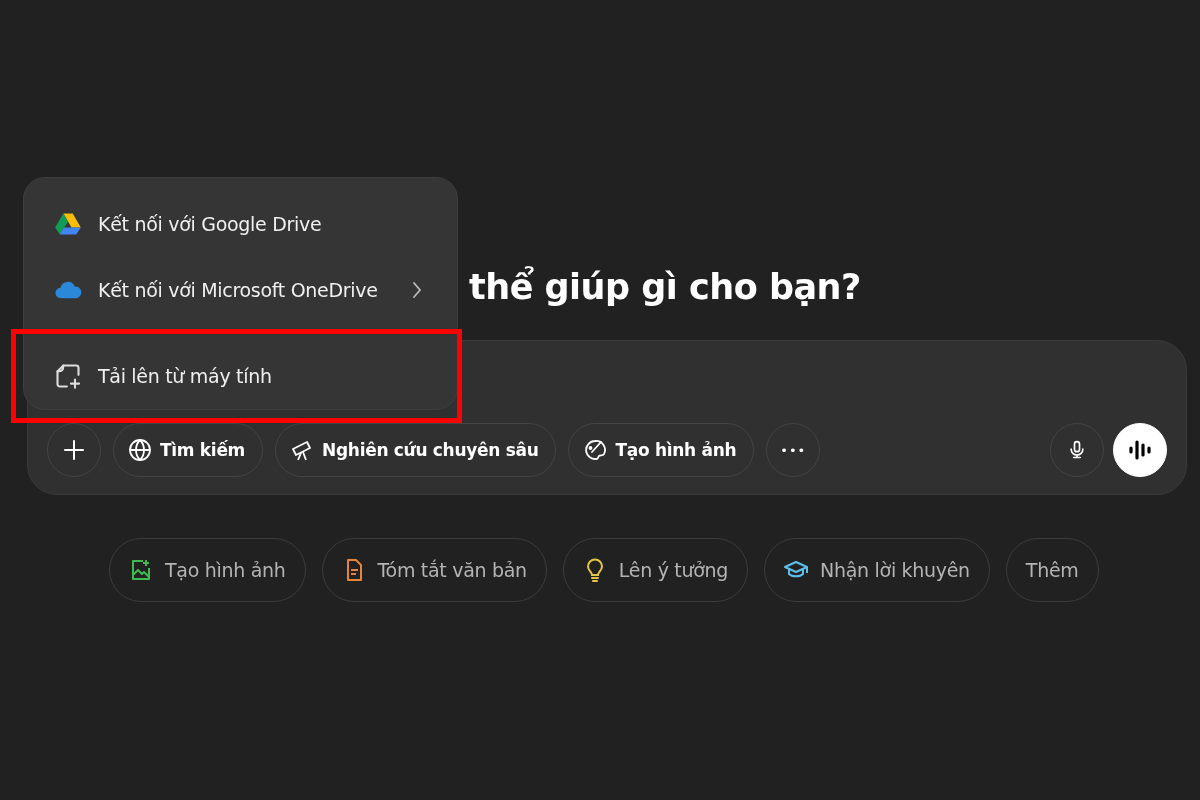 This screenshot has width=1200, height=800. What do you see at coordinates (1077, 450) in the screenshot?
I see `microphone-icon` at bounding box center [1077, 450].